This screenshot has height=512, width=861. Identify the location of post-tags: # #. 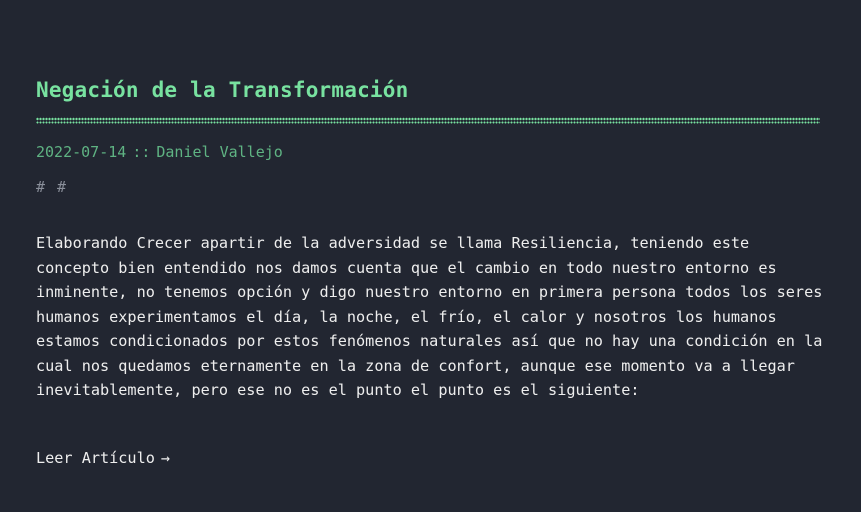
(57, 187).